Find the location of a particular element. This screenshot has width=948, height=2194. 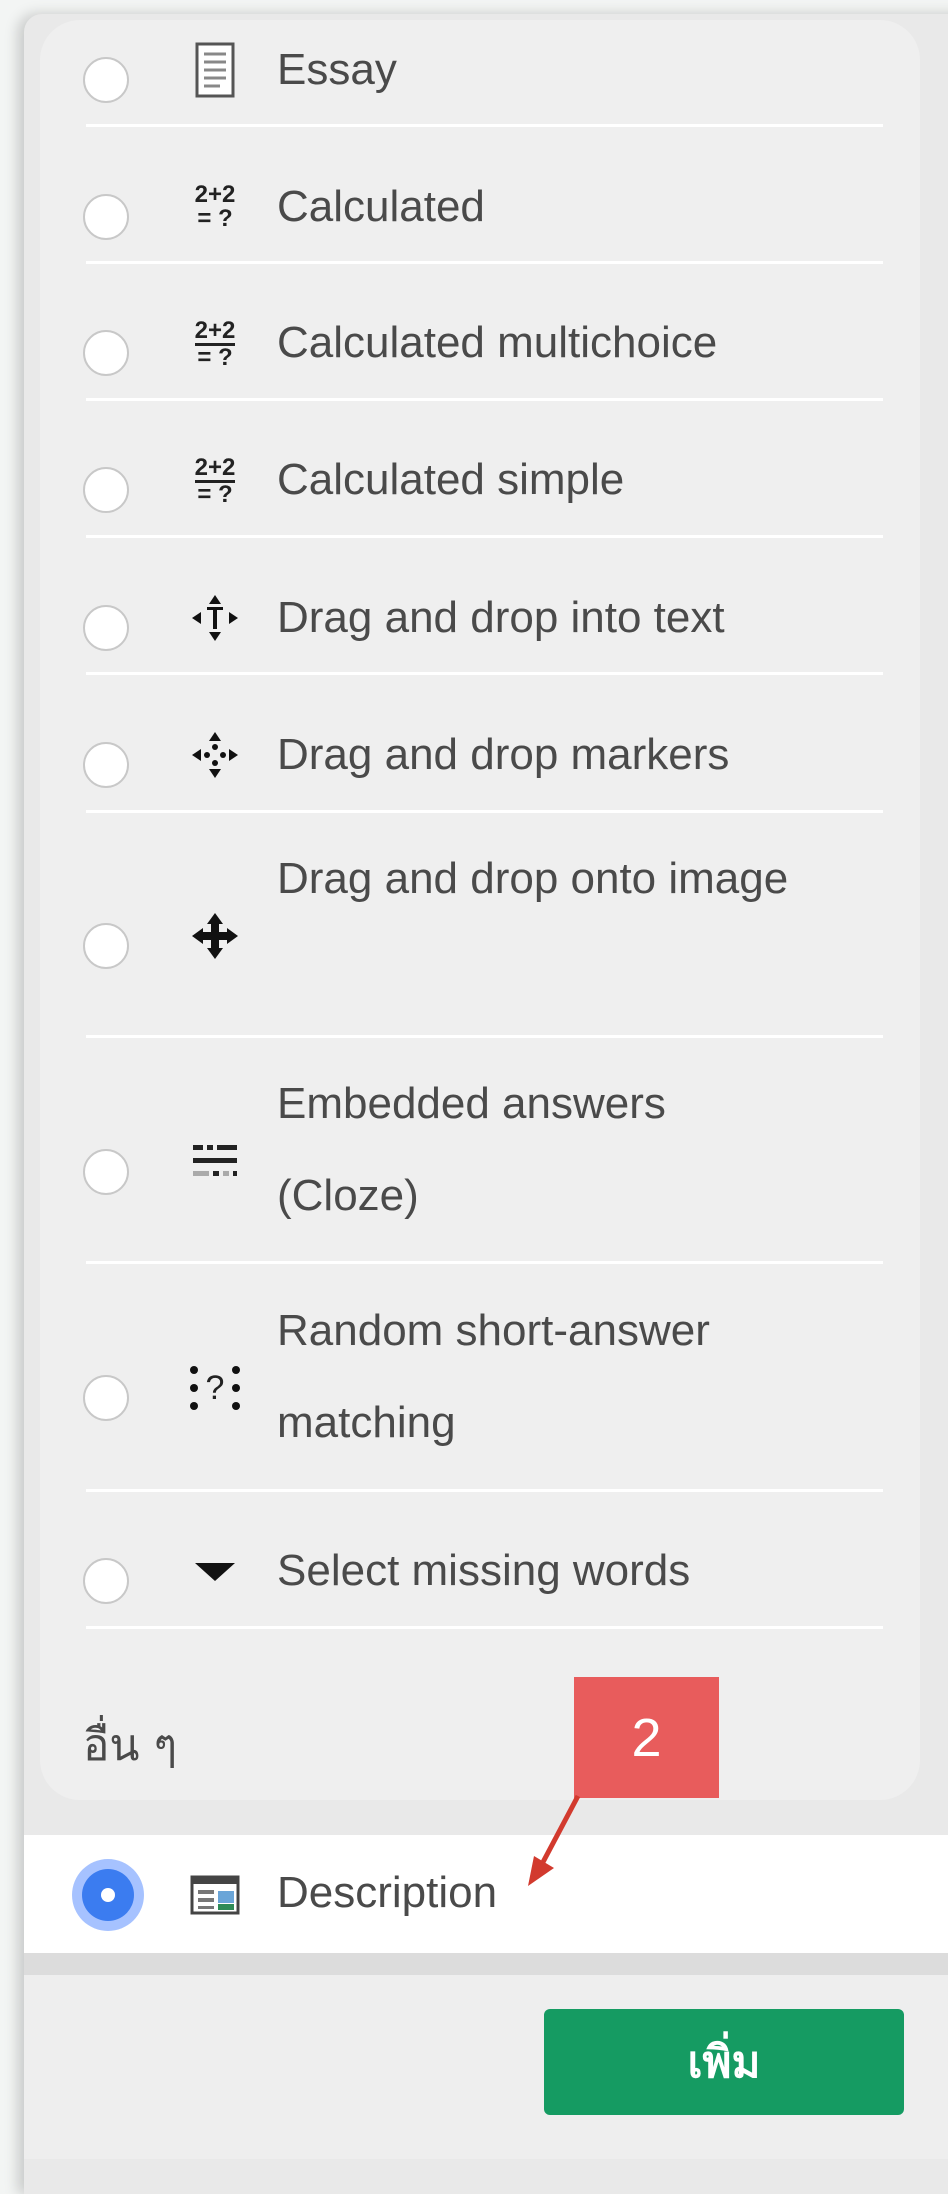

drag-drop-image-icon is located at coordinates (215, 936).